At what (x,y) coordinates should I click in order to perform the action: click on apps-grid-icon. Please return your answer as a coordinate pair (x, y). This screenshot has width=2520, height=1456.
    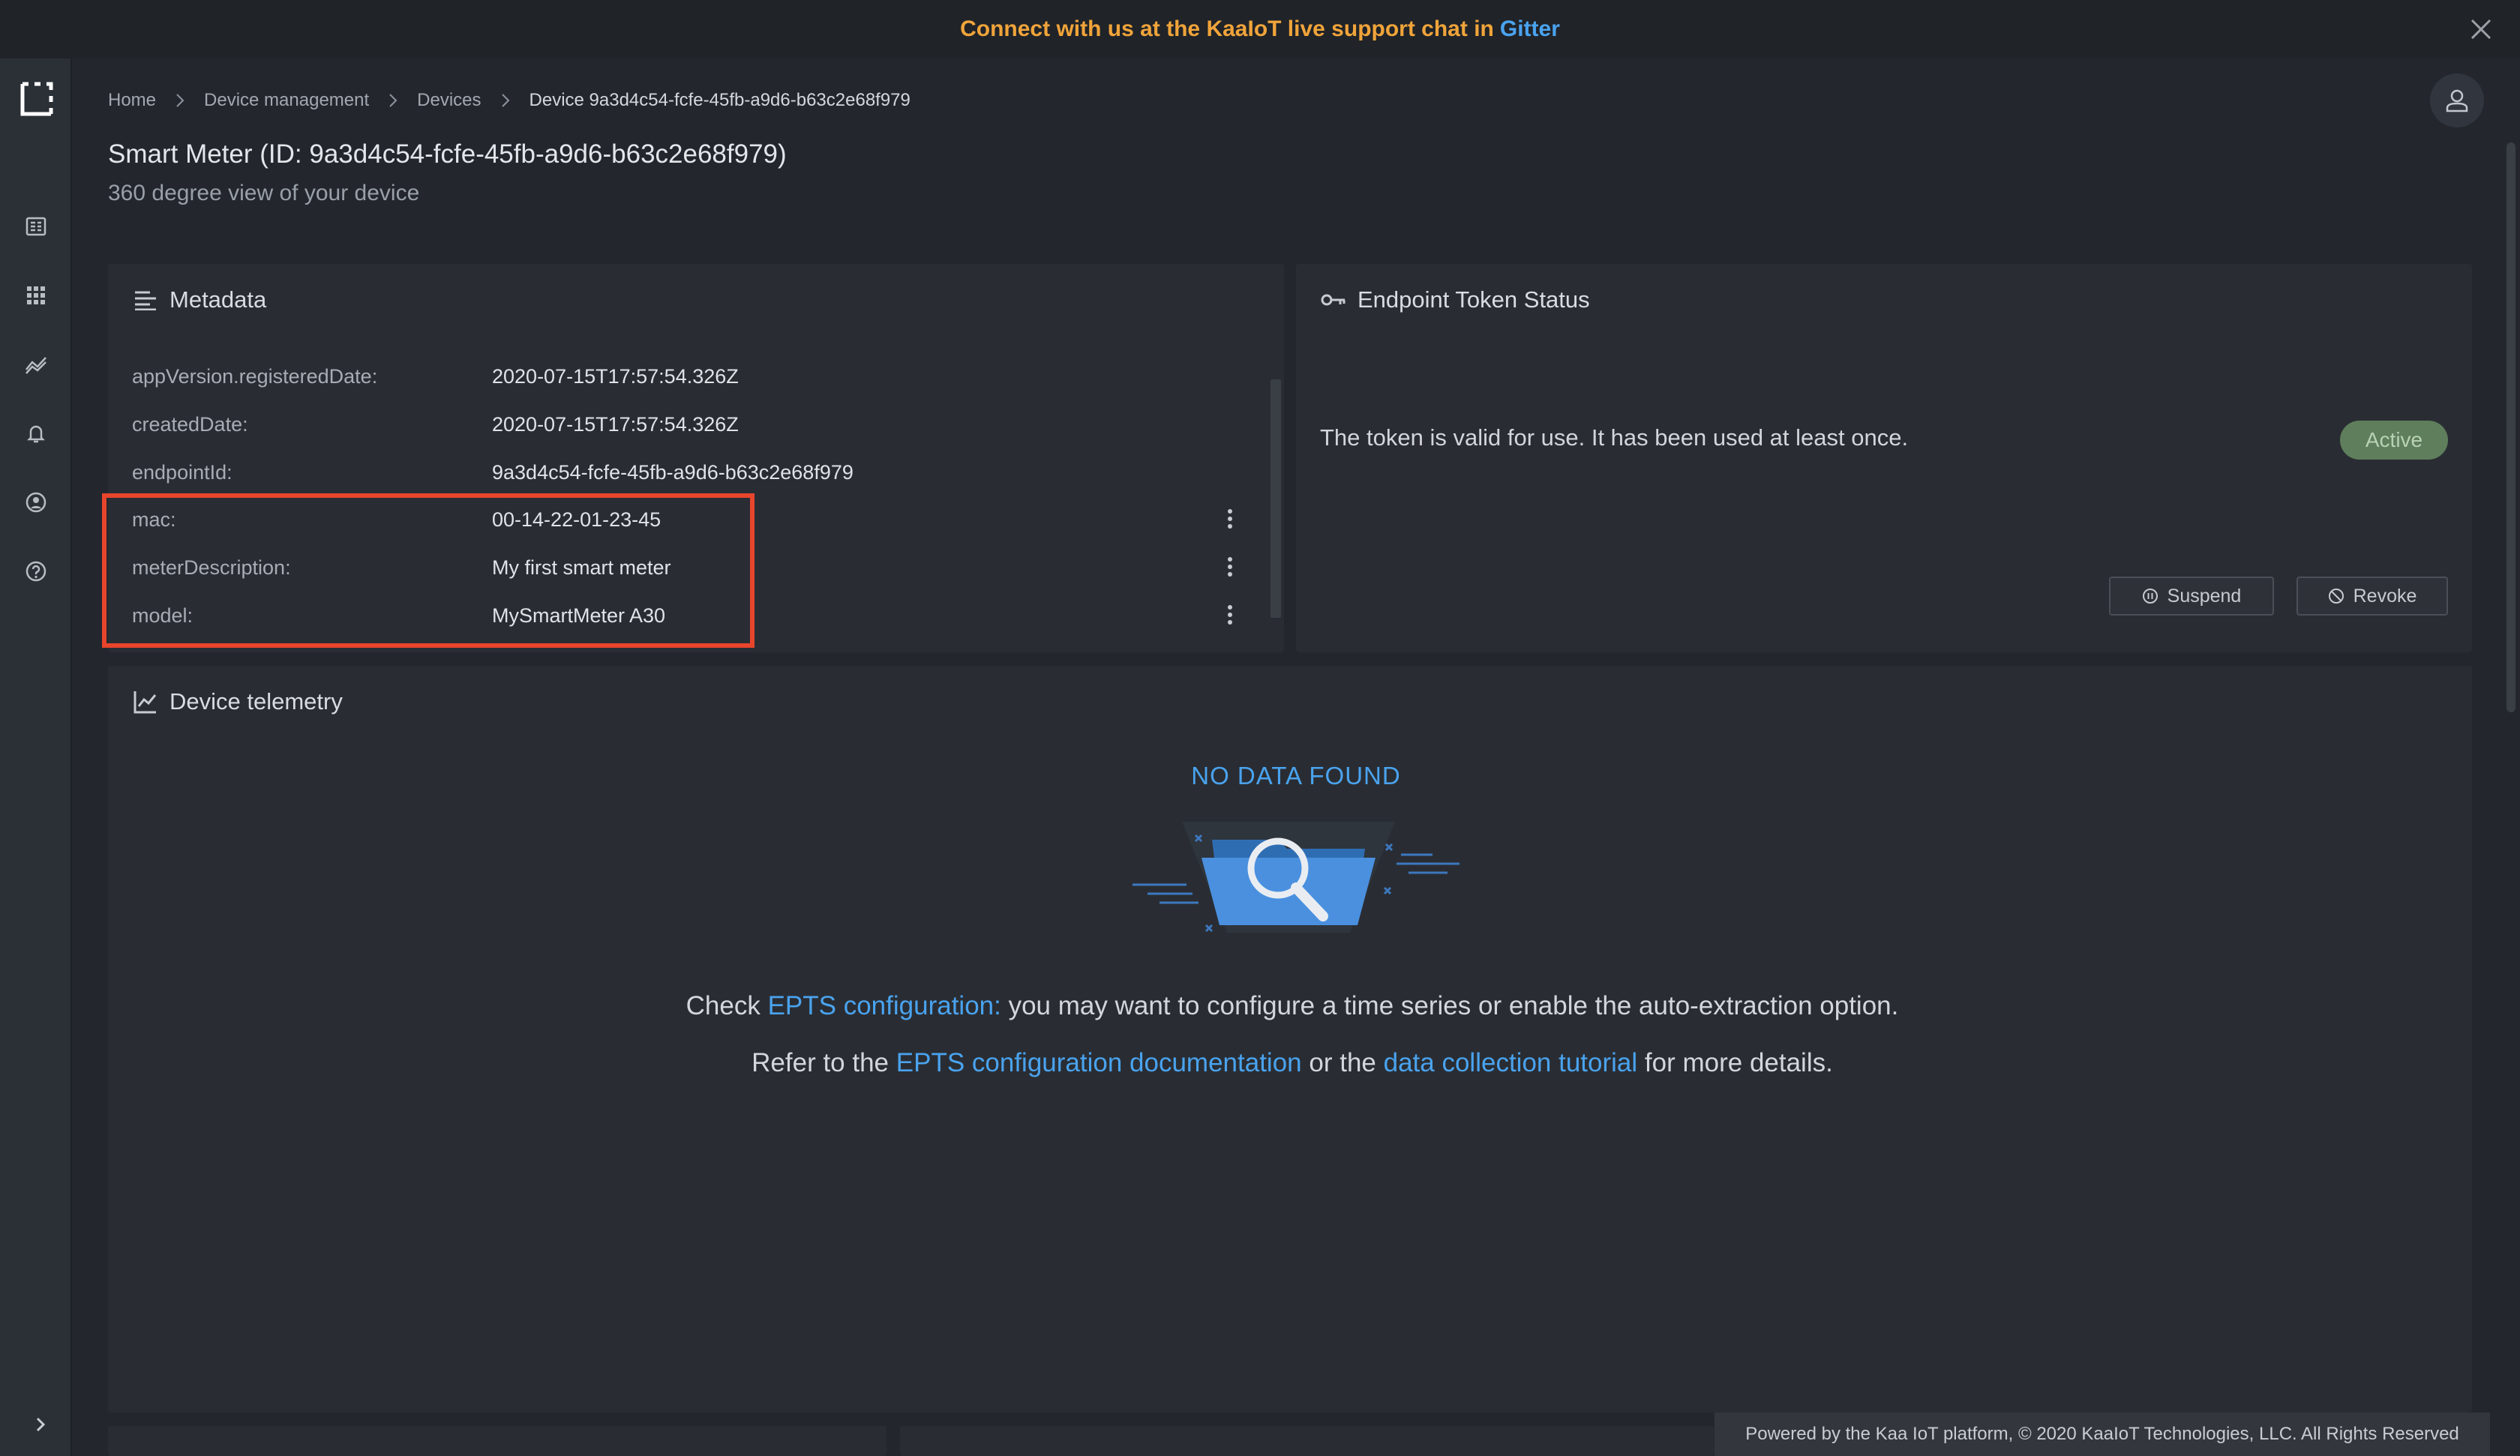
    Looking at the image, I should click on (36, 295).